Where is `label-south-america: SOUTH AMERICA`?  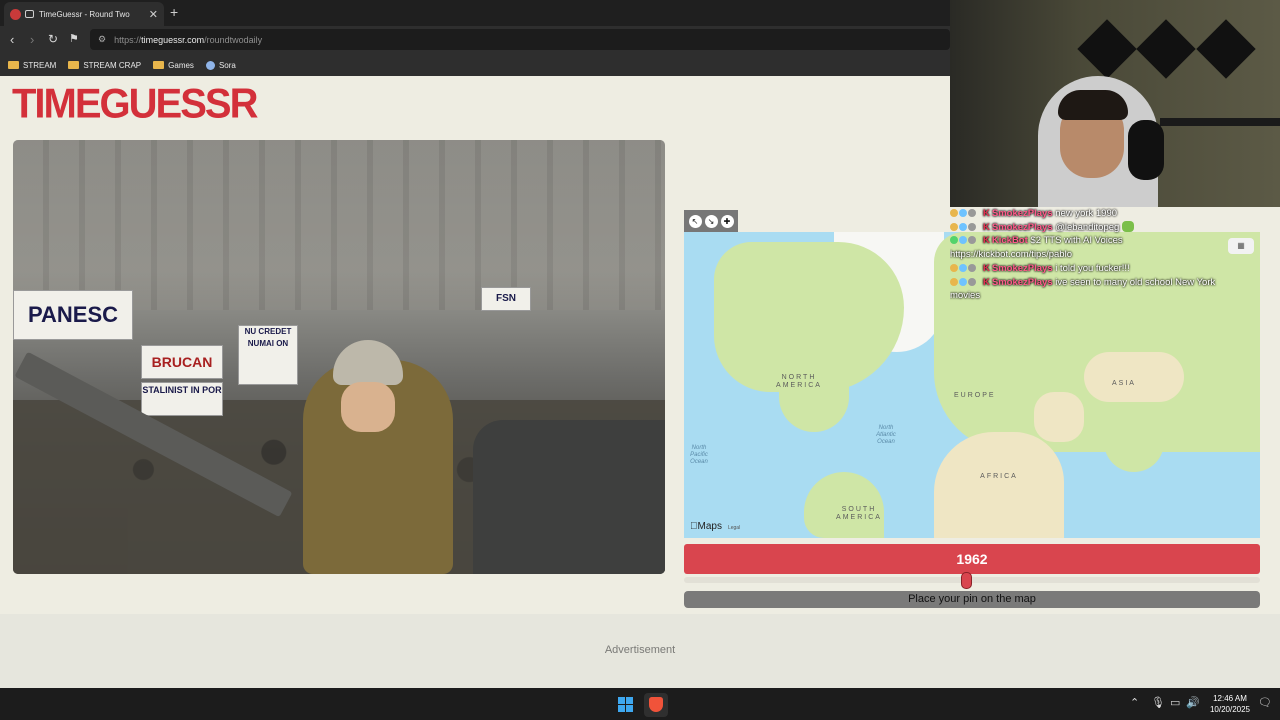 label-south-america: SOUTH AMERICA is located at coordinates (859, 514).